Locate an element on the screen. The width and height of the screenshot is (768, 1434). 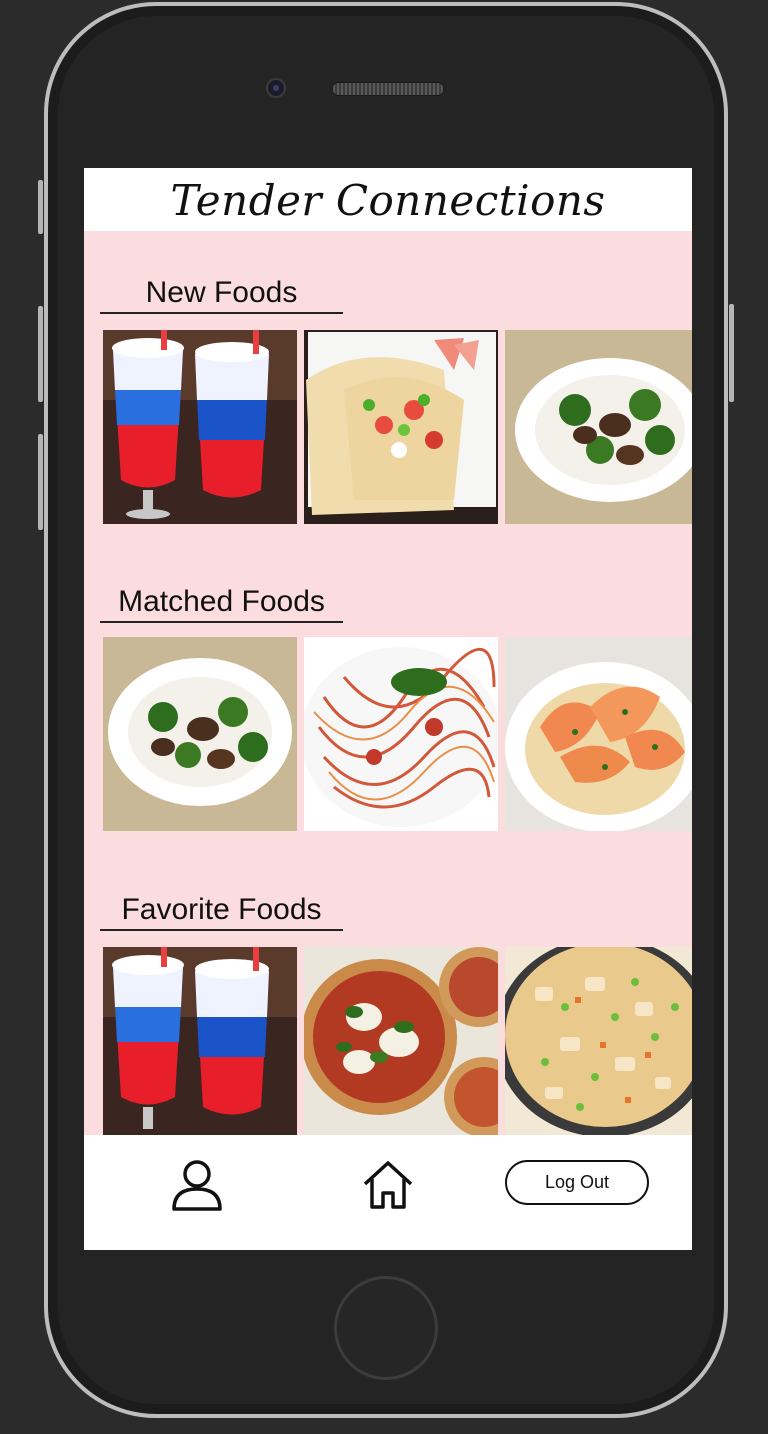
garlic-shrimp-image is located at coordinates (598, 734).